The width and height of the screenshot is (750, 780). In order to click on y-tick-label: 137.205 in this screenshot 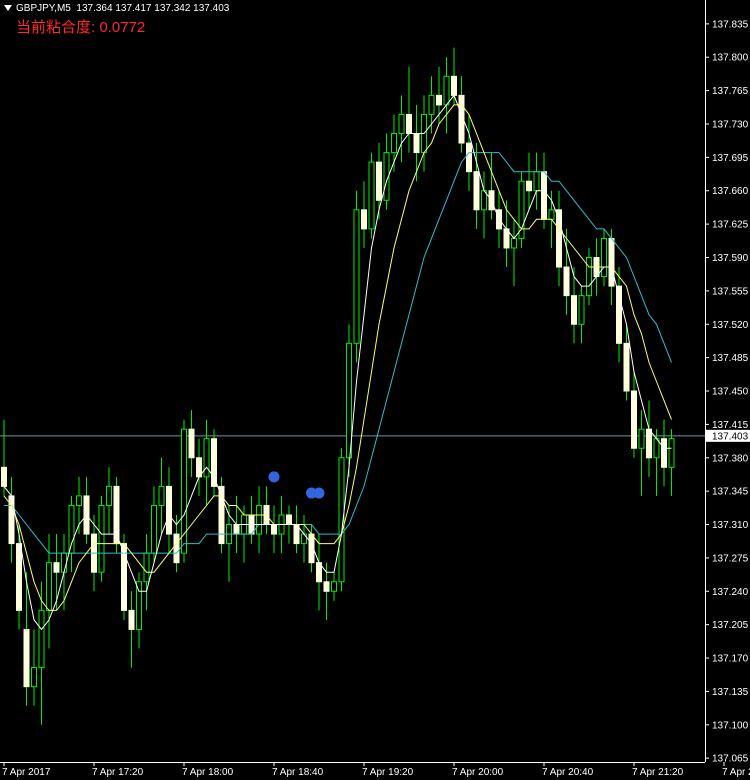, I will do `click(730, 625)`.